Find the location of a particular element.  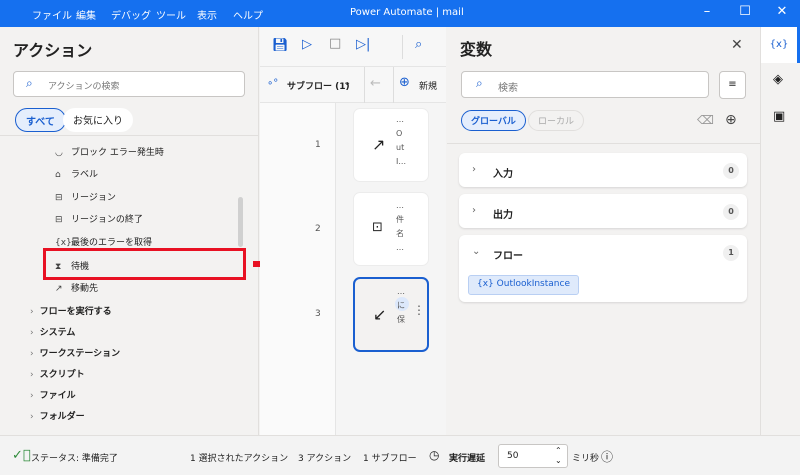

region-icon: ⊟ is located at coordinates (59, 198).